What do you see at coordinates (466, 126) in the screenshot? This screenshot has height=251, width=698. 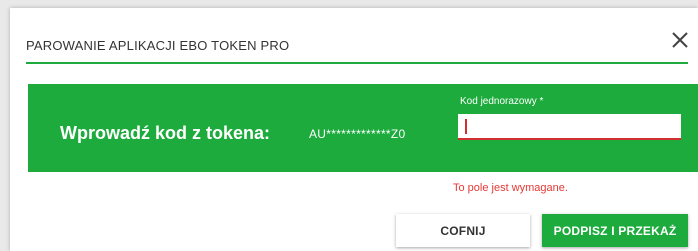 I see `text-caret` at bounding box center [466, 126].